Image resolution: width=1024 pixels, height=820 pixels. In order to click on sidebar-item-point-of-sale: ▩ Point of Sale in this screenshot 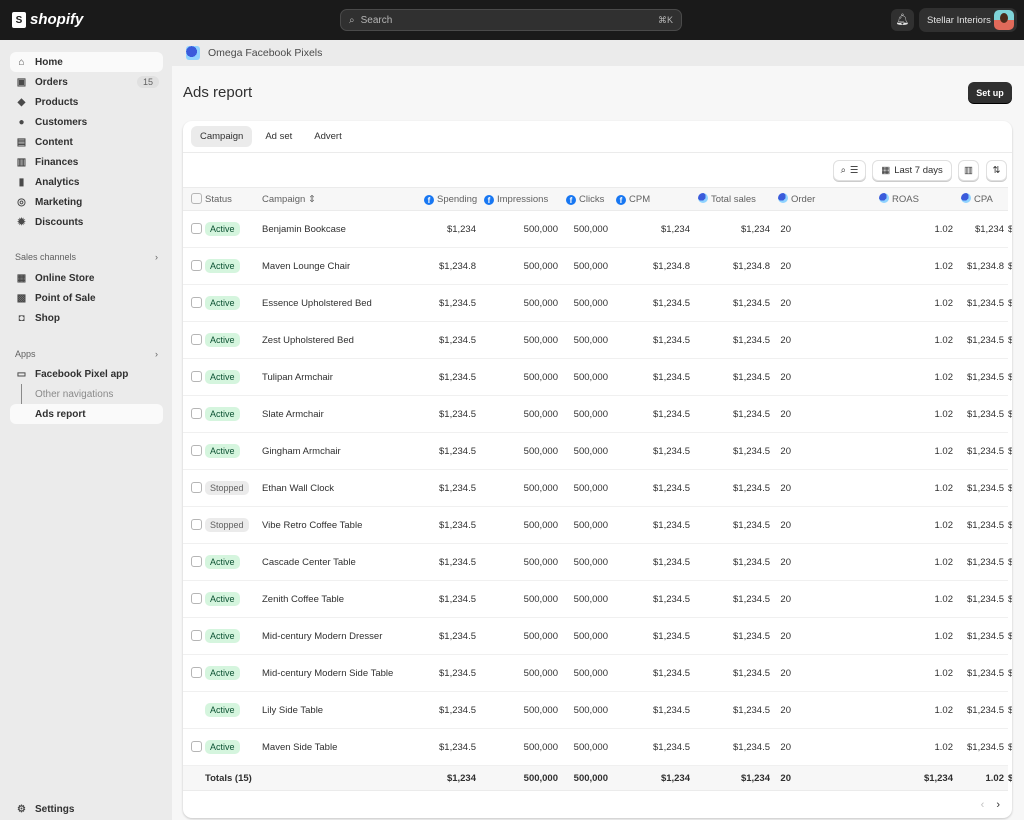, I will do `click(86, 298)`.